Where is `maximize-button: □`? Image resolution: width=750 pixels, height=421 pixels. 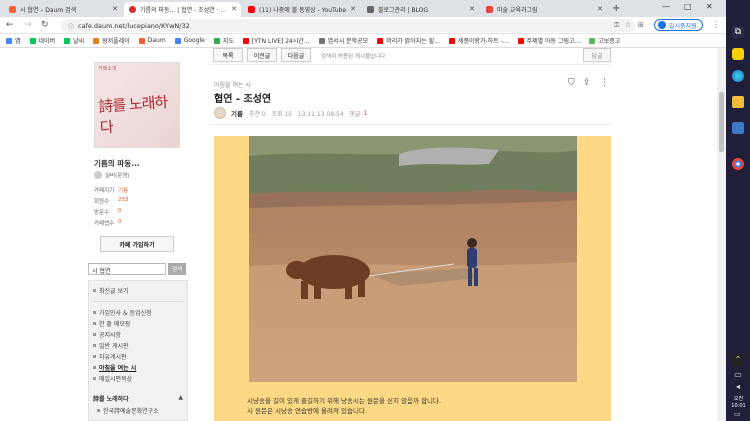 maximize-button: □ is located at coordinates (688, 6).